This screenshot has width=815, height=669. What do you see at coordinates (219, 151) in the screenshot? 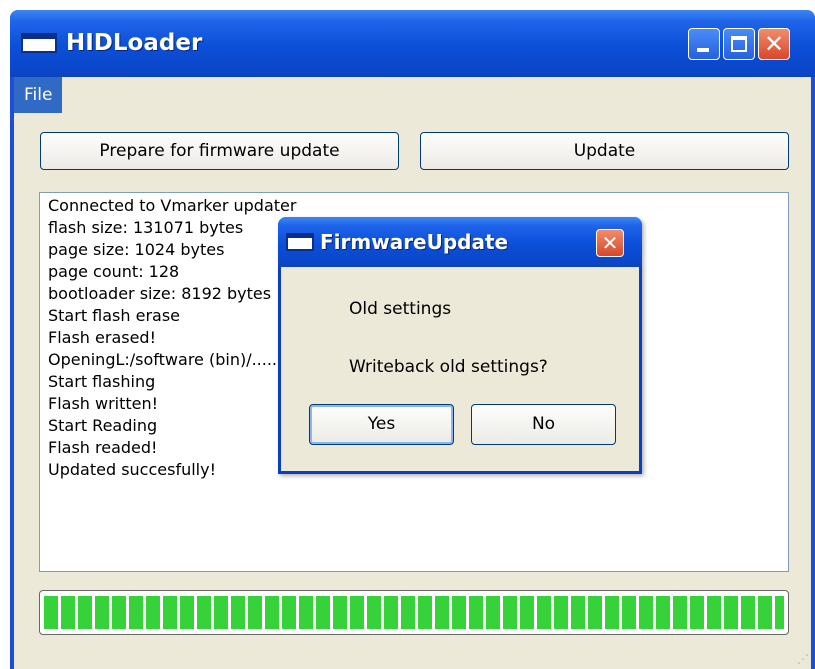
I see `prepare-firmware-update-button: Prepare for firmware update` at bounding box center [219, 151].